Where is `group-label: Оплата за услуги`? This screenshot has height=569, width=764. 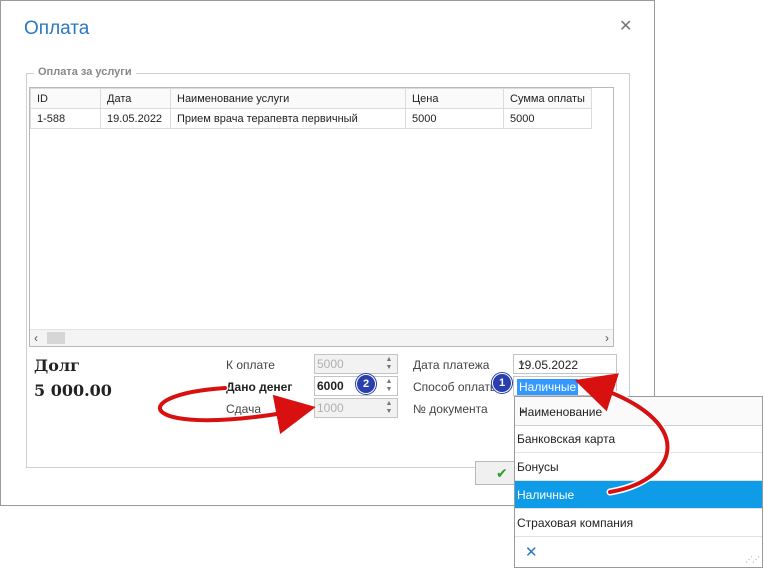
group-label: Оплата за услуги is located at coordinates (85, 72).